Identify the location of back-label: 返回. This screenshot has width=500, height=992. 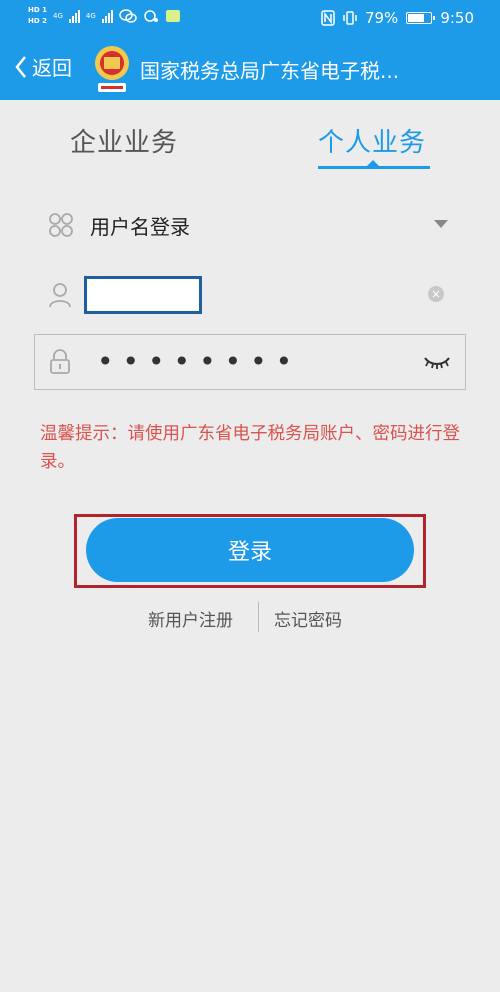
(52, 68).